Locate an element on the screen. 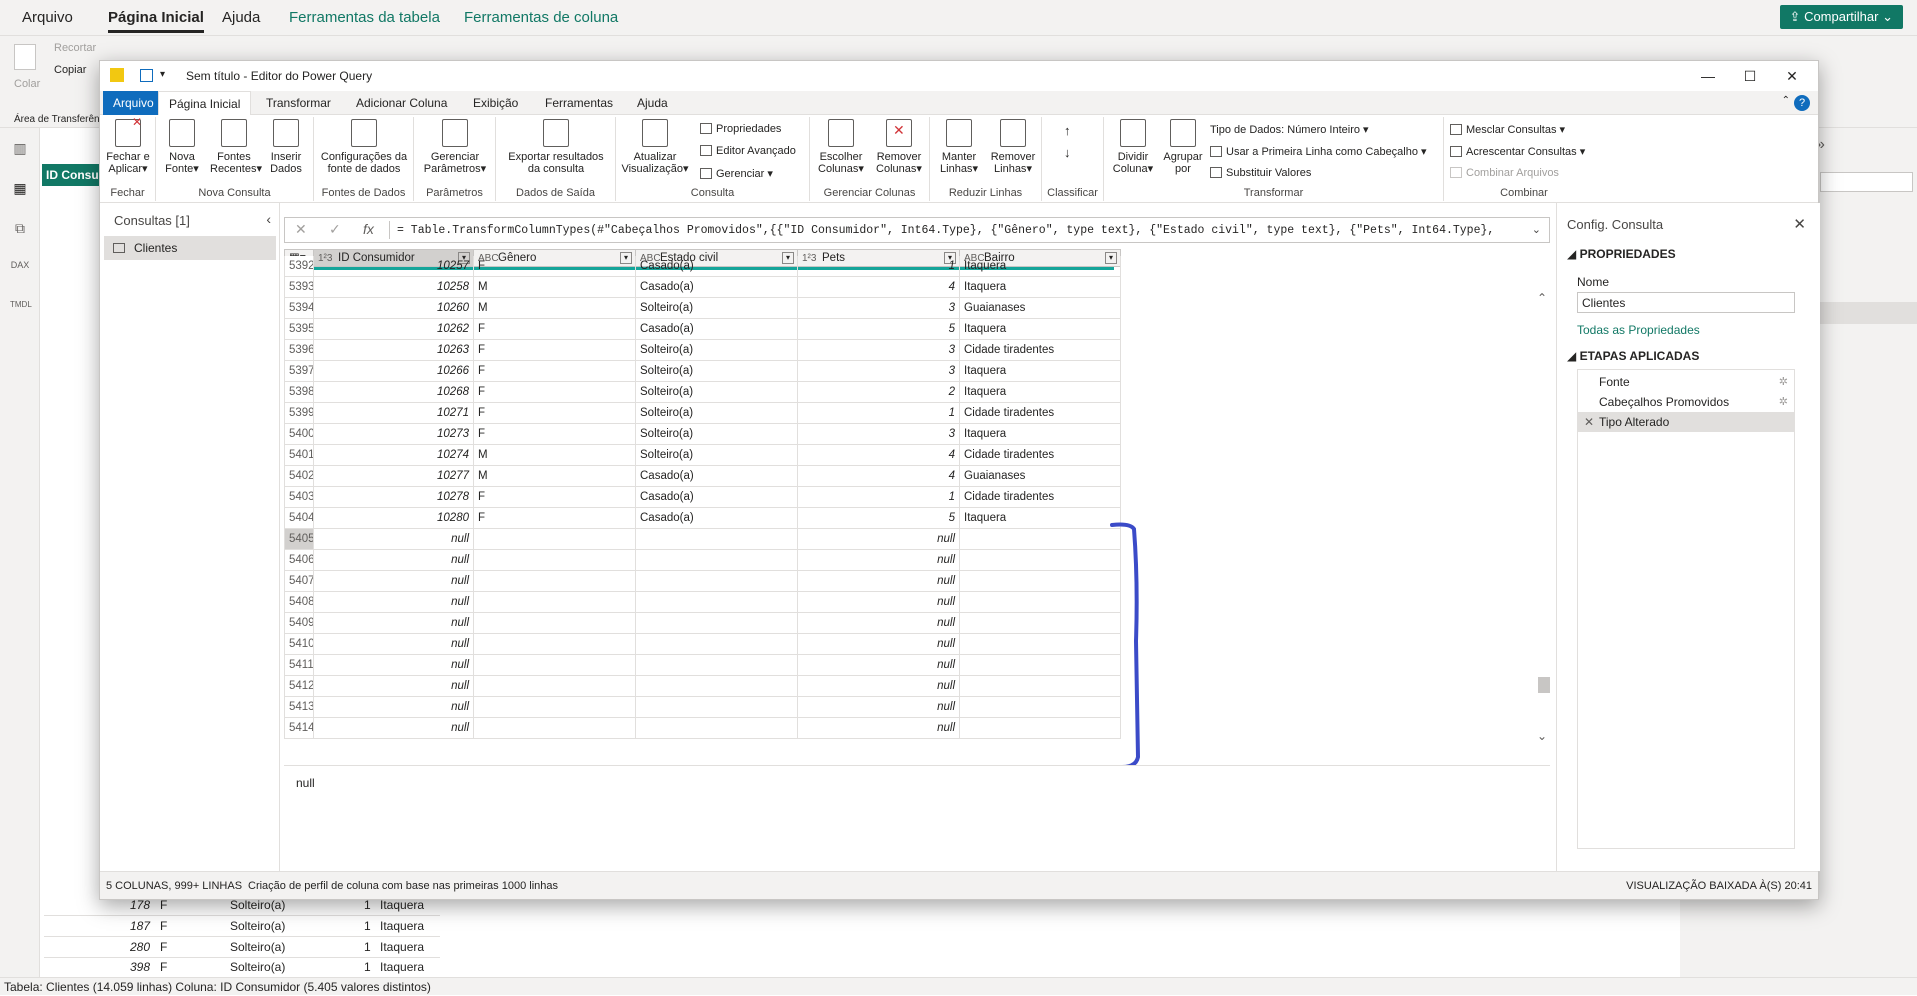 The image size is (1917, 996). all-properties-link: Todas as Propriedades is located at coordinates (1638, 330).